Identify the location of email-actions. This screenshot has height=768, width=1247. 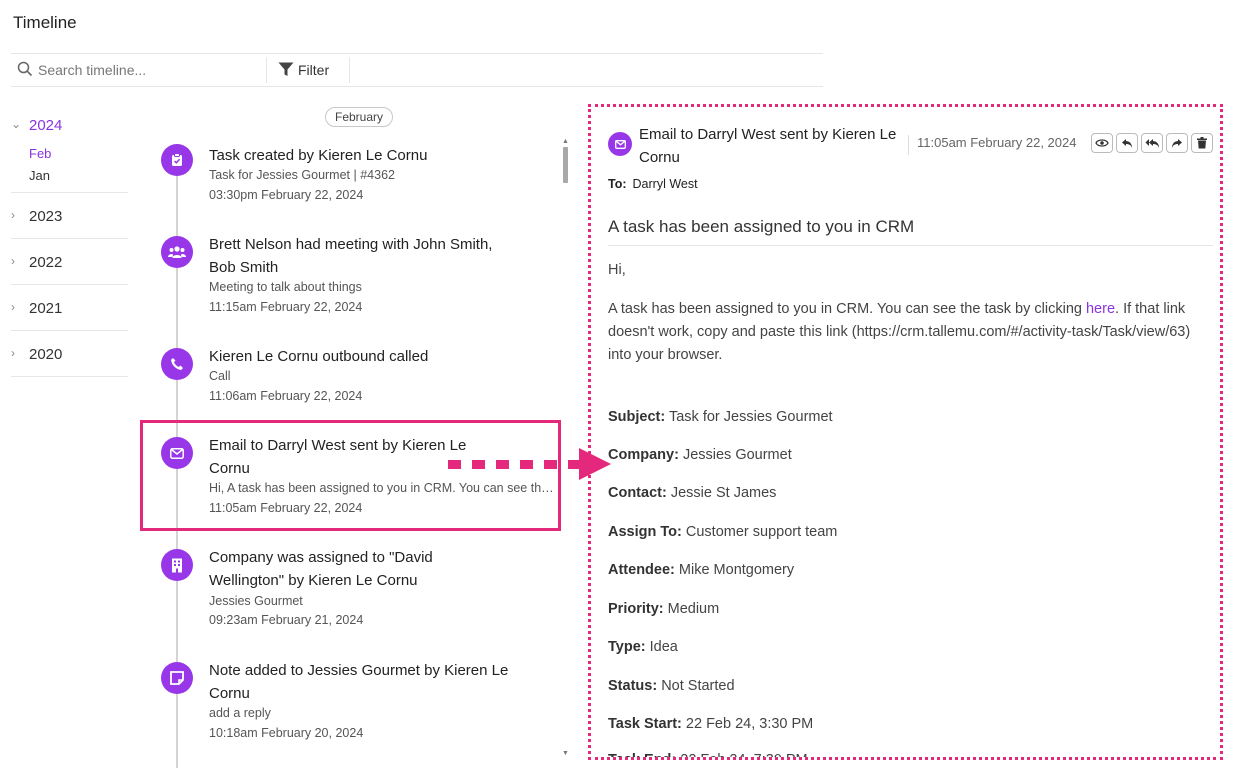
(1152, 143).